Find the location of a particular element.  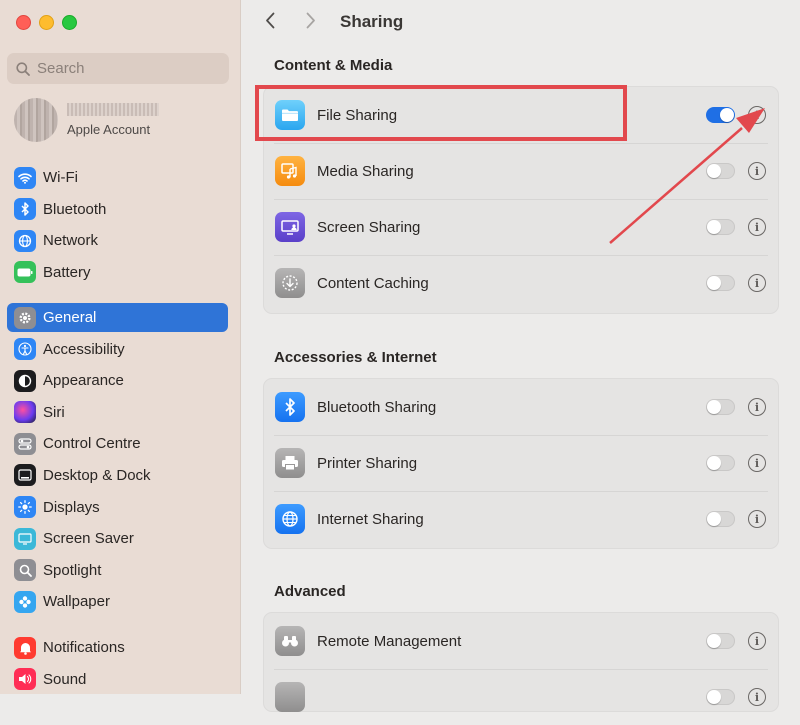

row-bluetooth-sharing: Bluetooth Sharing i is located at coordinates (521, 407).